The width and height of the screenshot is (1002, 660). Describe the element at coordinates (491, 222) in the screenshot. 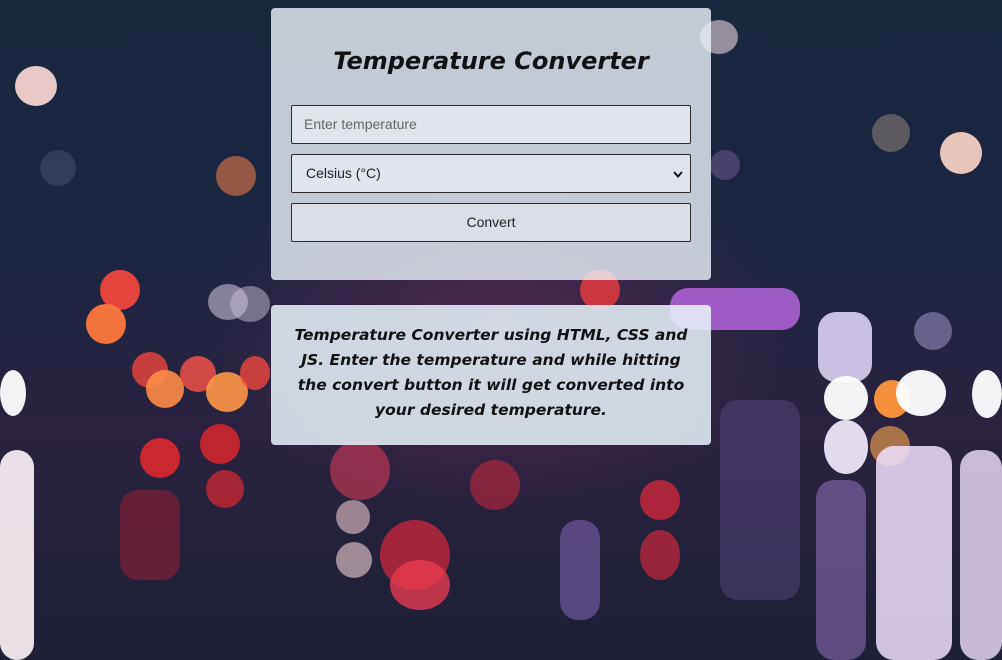

I see `convert-button: Convert` at that location.